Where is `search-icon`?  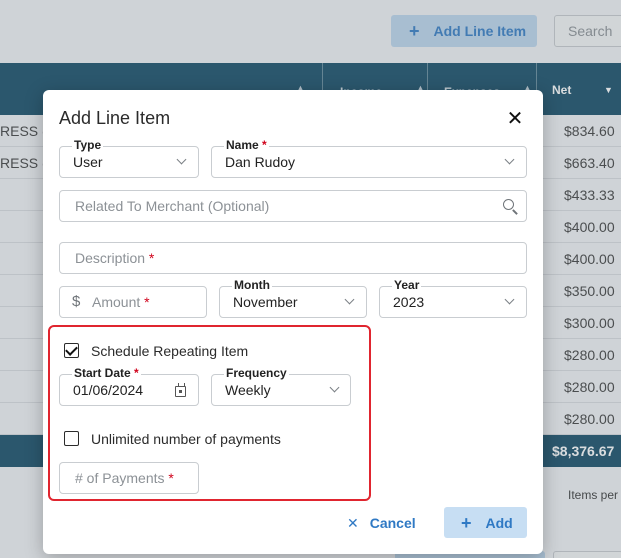
search-icon is located at coordinates (508, 204).